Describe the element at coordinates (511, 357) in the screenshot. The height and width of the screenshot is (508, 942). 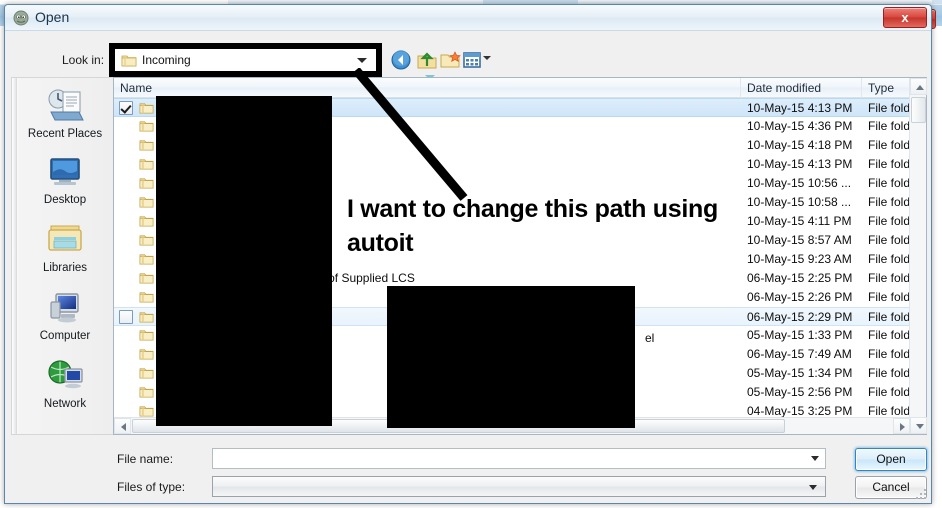
I see `redaction-box-lower` at that location.